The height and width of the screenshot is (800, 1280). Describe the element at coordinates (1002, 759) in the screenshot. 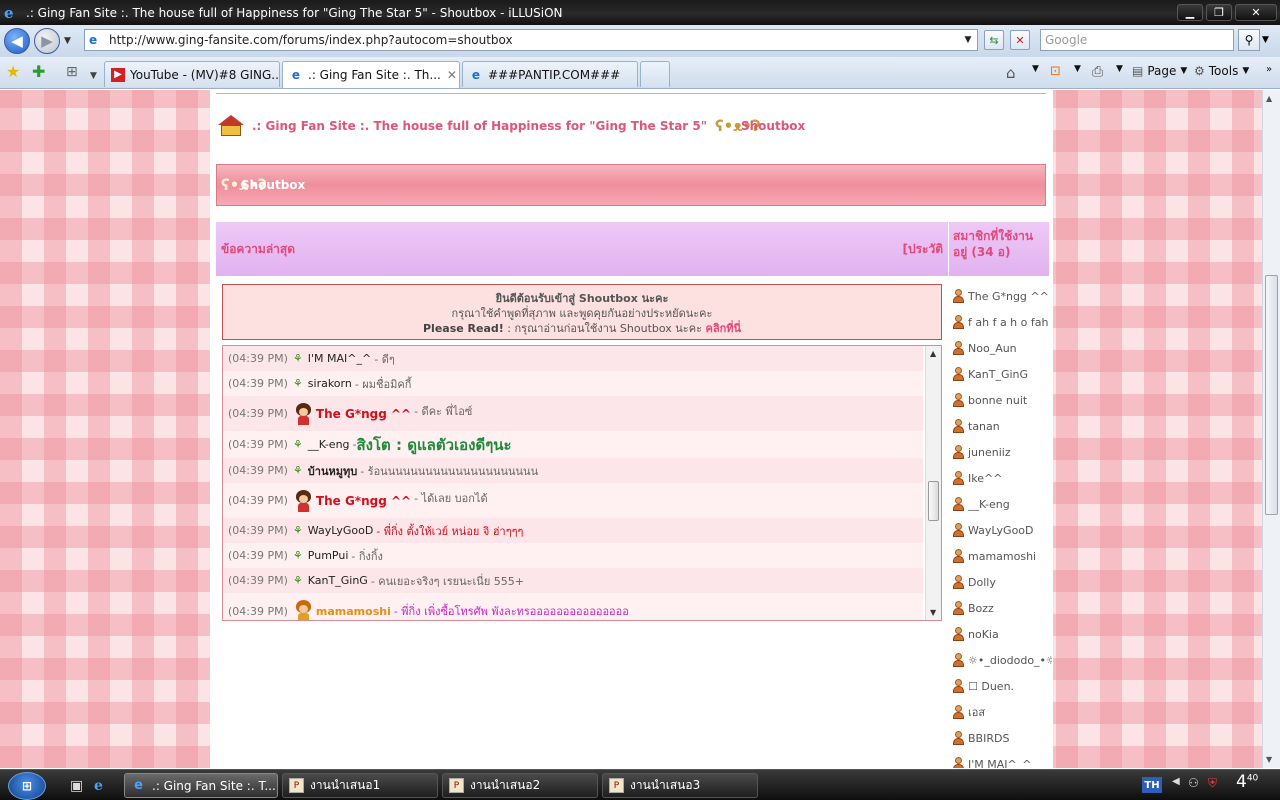

I see `member-item: I'M MAI^_^` at that location.